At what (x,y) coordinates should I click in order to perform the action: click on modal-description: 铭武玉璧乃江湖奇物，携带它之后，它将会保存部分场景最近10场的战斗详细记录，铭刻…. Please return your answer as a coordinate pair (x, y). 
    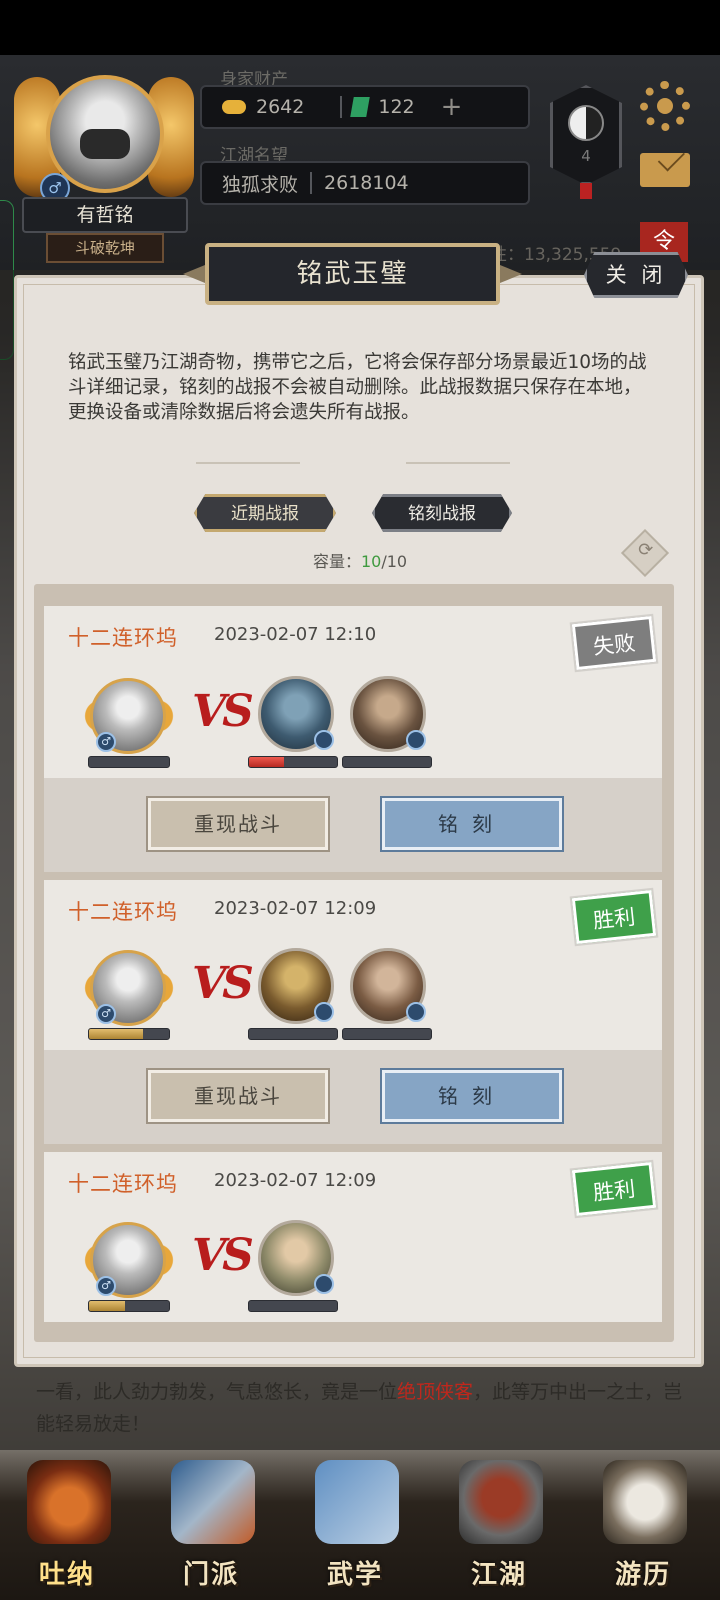
    Looking at the image, I should click on (357, 387).